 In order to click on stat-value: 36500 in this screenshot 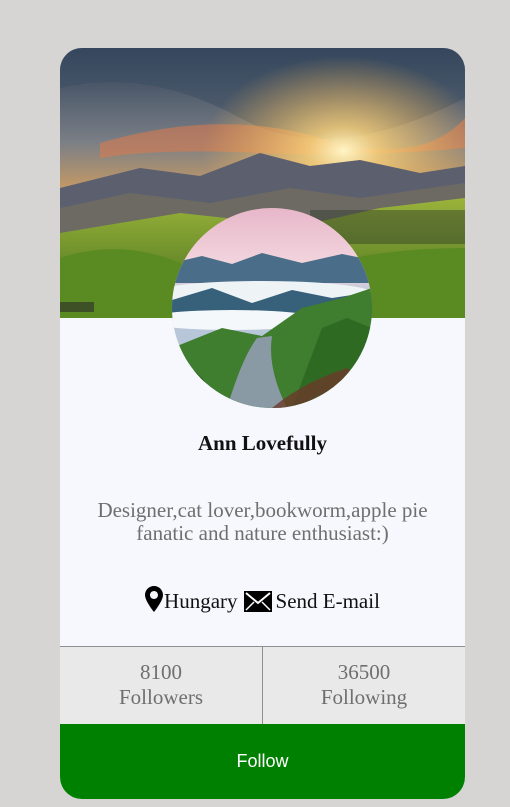, I will do `click(364, 672)`.